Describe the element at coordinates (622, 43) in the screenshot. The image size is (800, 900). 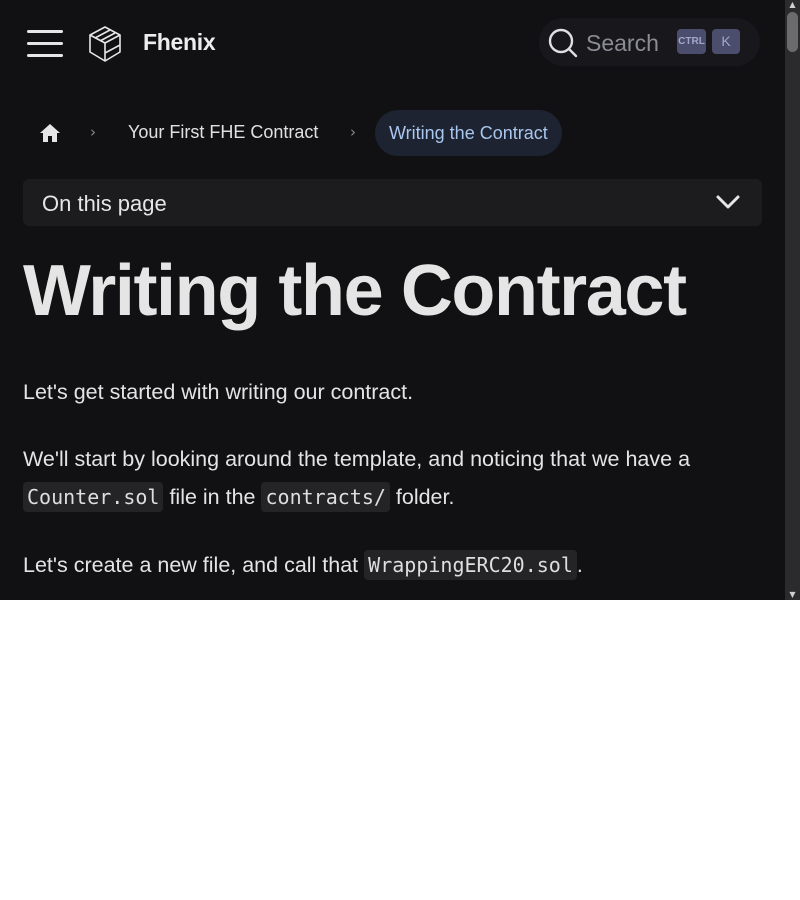
I see `search-label: Search` at that location.